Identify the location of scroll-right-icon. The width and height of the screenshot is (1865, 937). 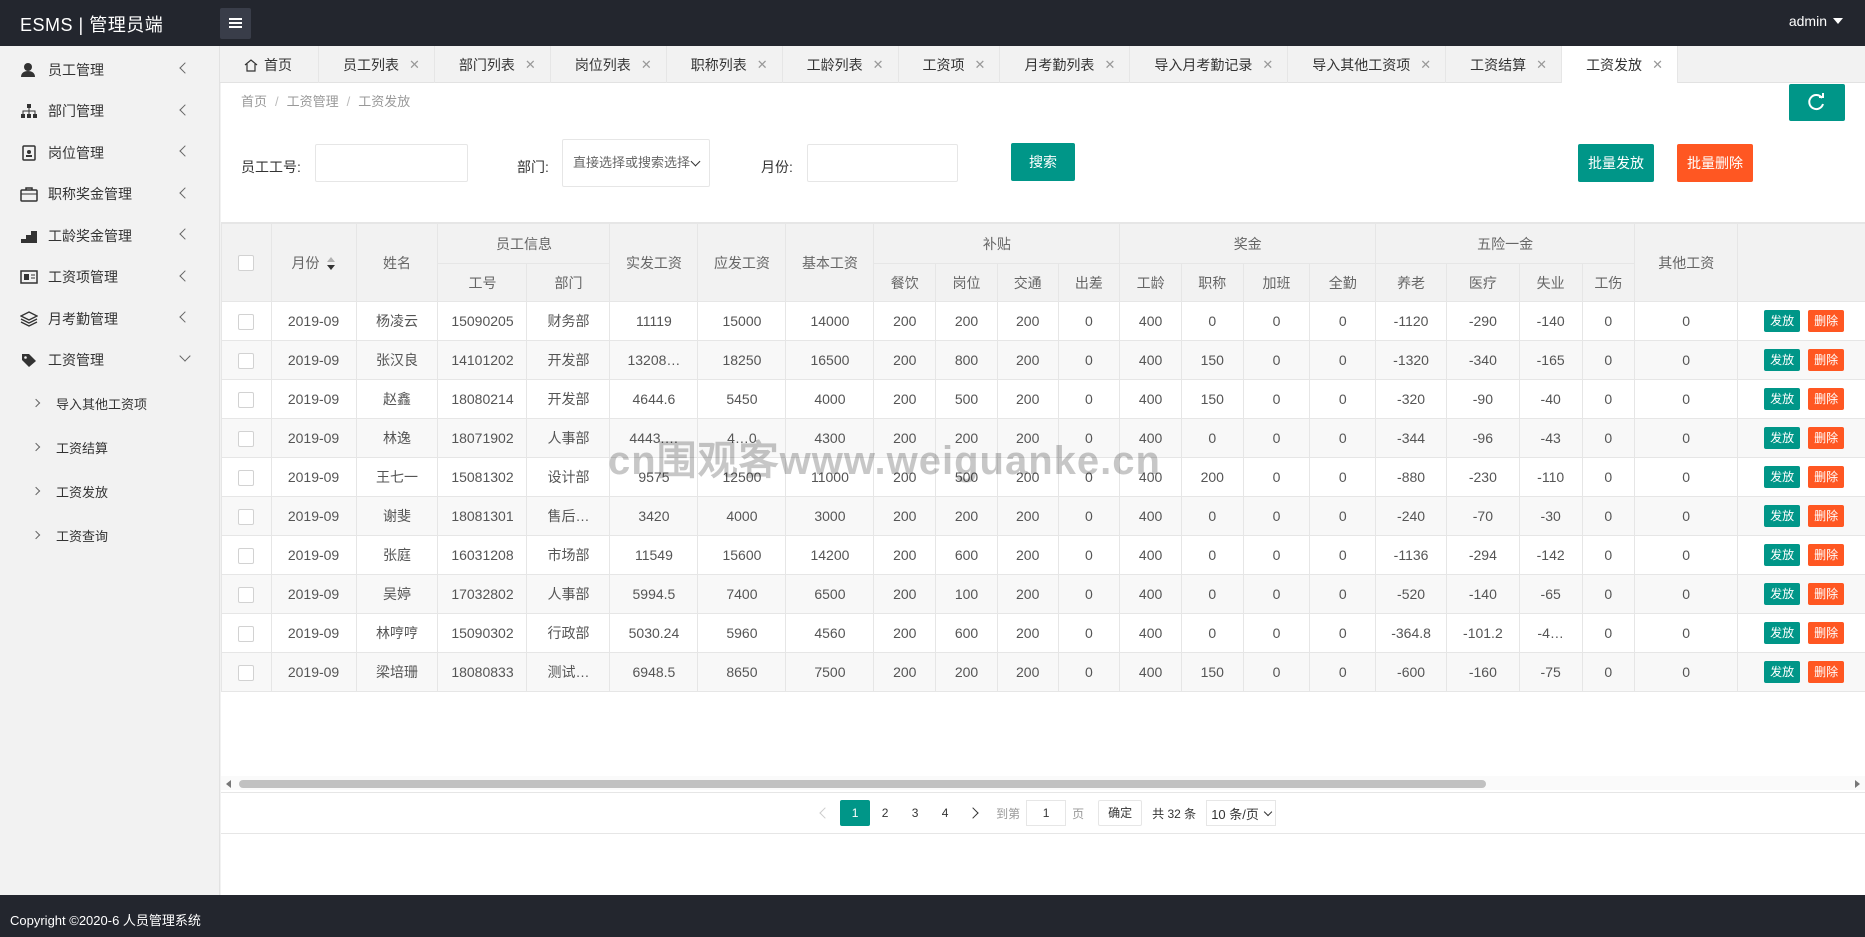
(1857, 784).